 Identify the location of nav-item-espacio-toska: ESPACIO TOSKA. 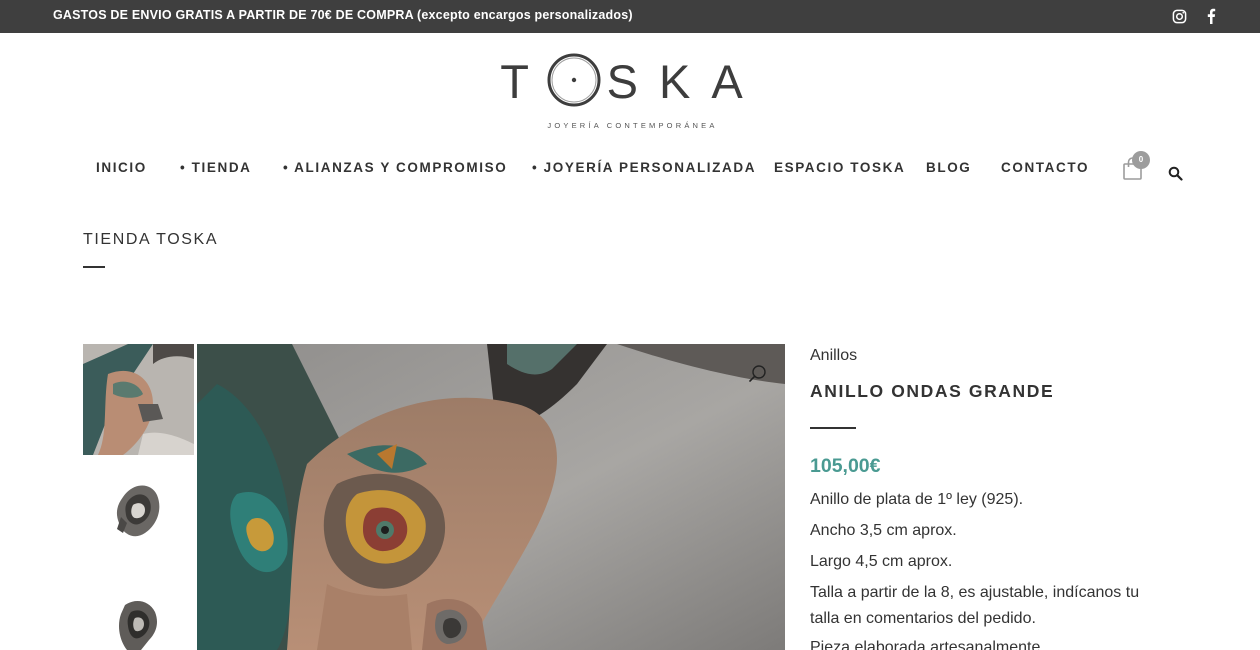
(839, 167).